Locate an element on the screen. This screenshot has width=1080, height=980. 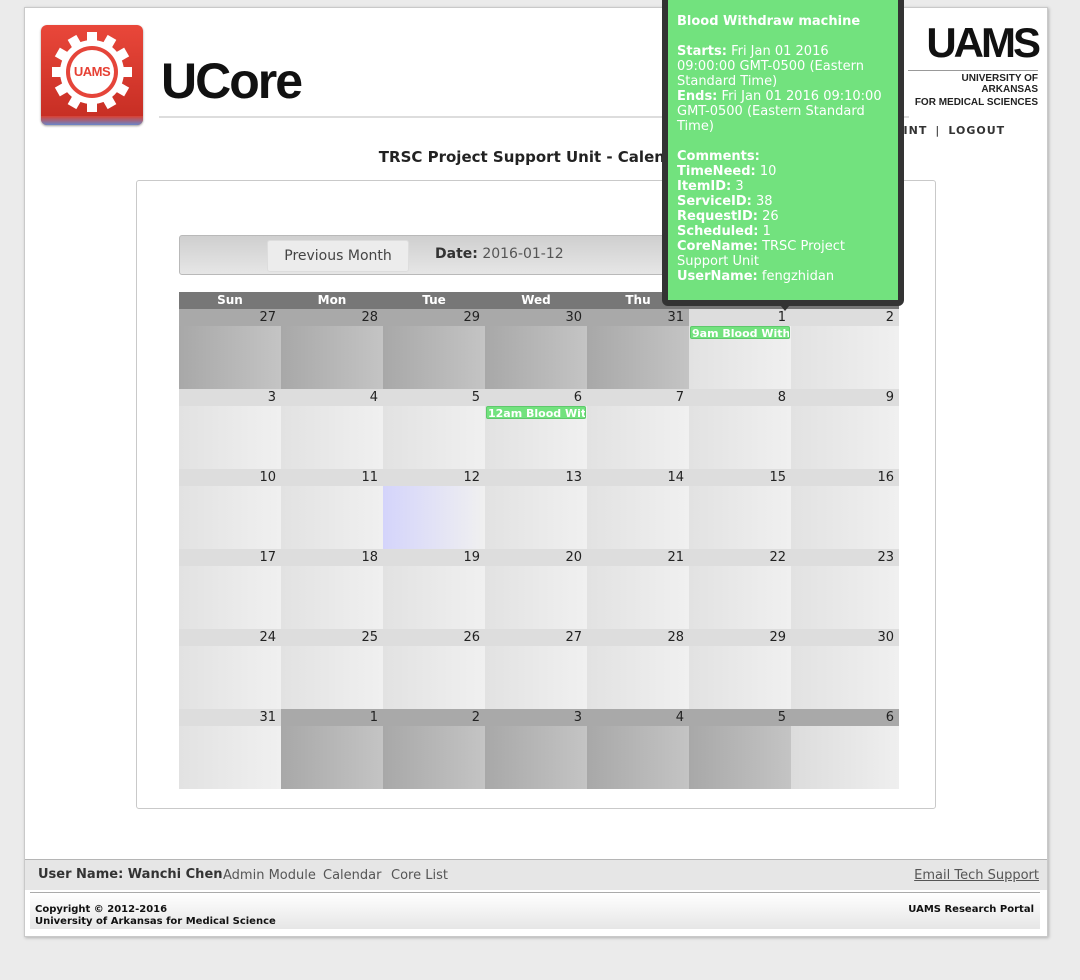
day-cell: 15 is located at coordinates (740, 509).